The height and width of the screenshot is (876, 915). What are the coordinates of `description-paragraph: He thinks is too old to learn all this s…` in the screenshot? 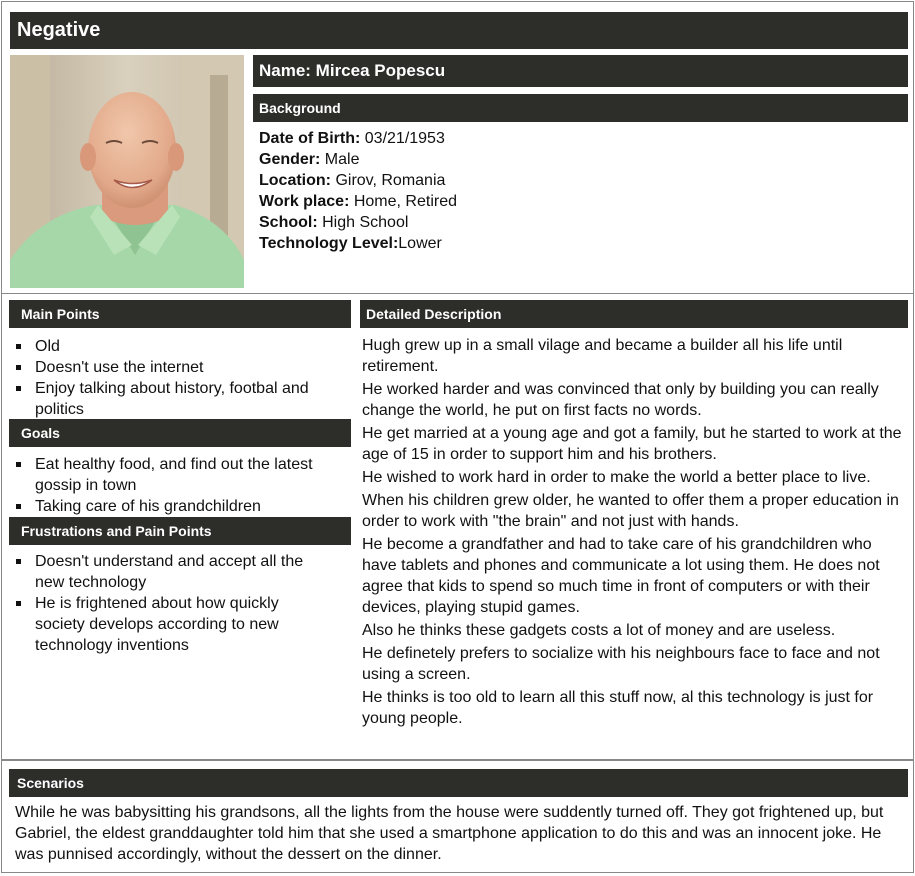 It's located at (618, 708).